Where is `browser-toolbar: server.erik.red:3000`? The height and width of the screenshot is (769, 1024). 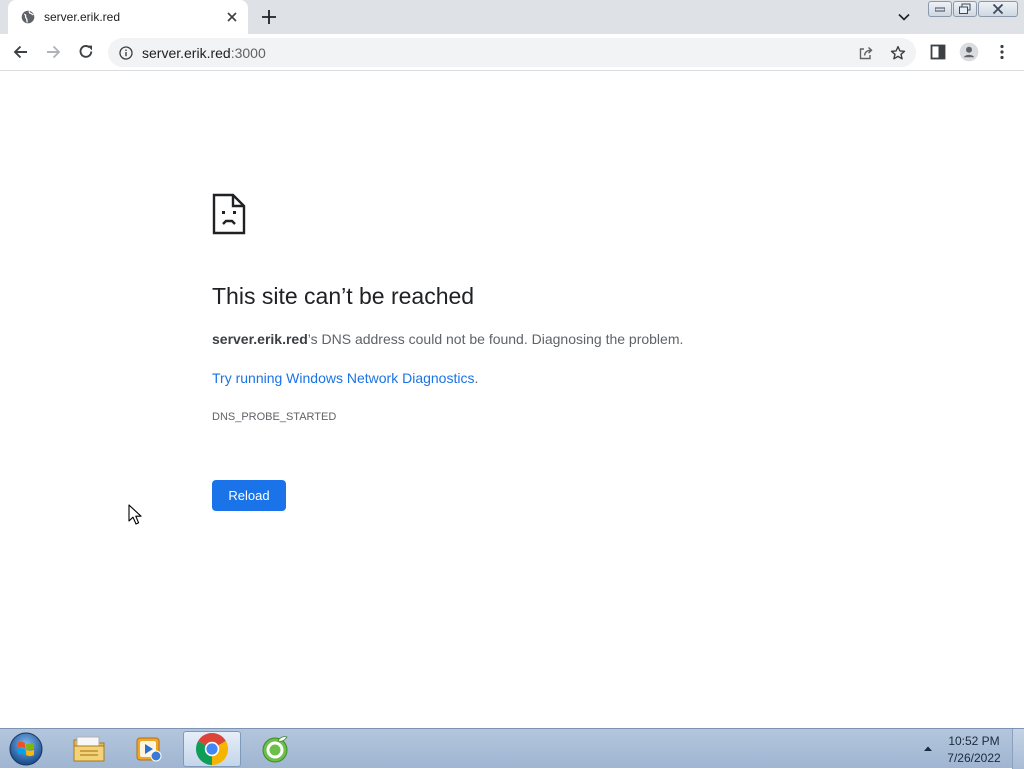 browser-toolbar: server.erik.red:3000 is located at coordinates (512, 52).